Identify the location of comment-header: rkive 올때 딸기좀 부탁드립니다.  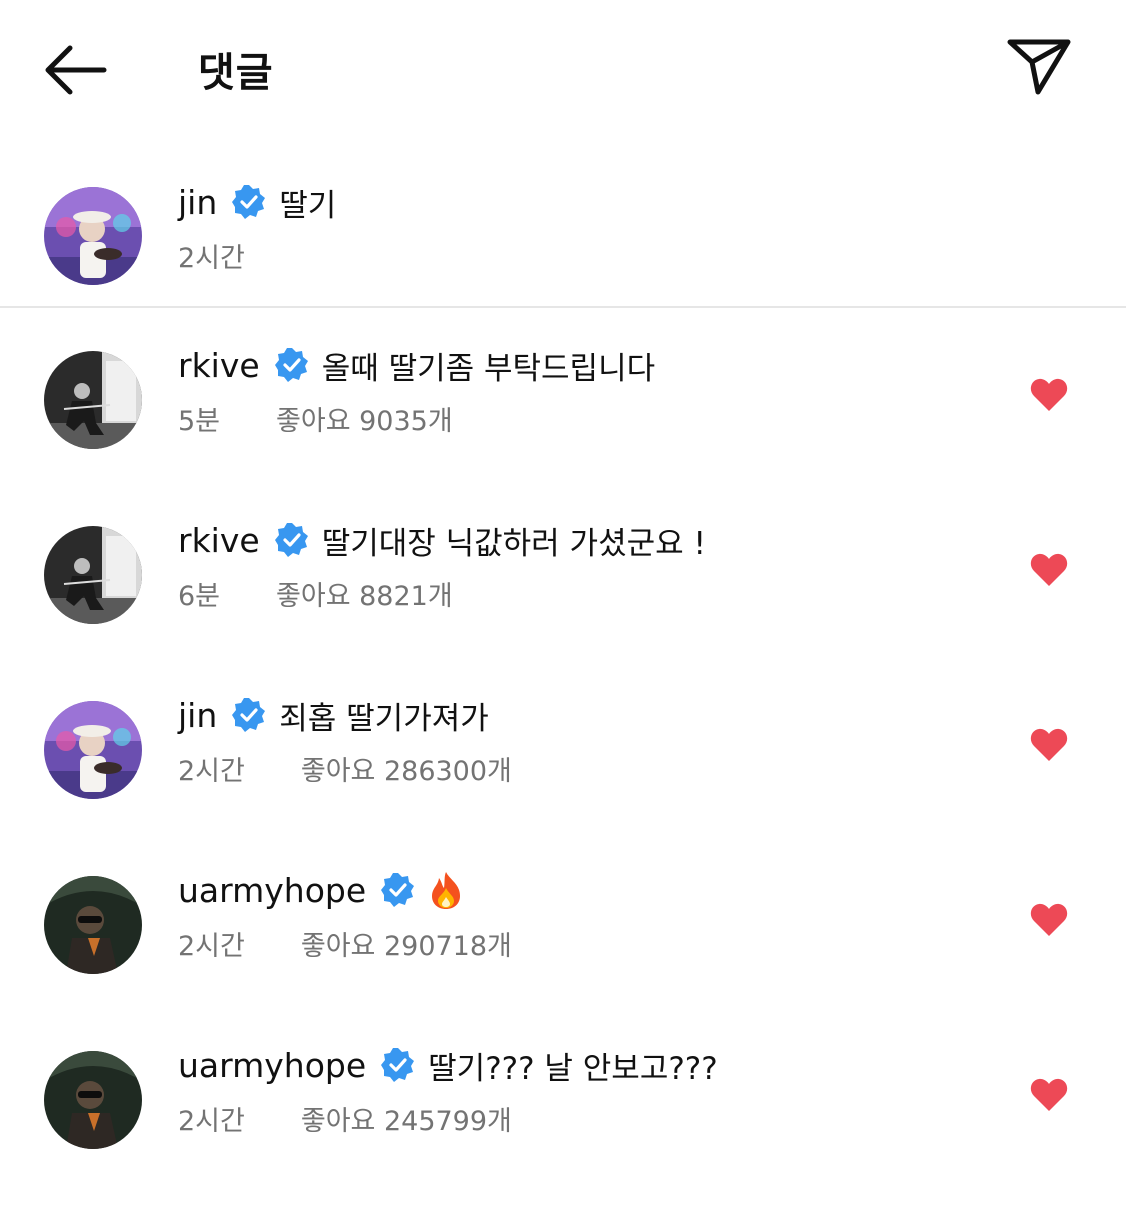
(416, 365).